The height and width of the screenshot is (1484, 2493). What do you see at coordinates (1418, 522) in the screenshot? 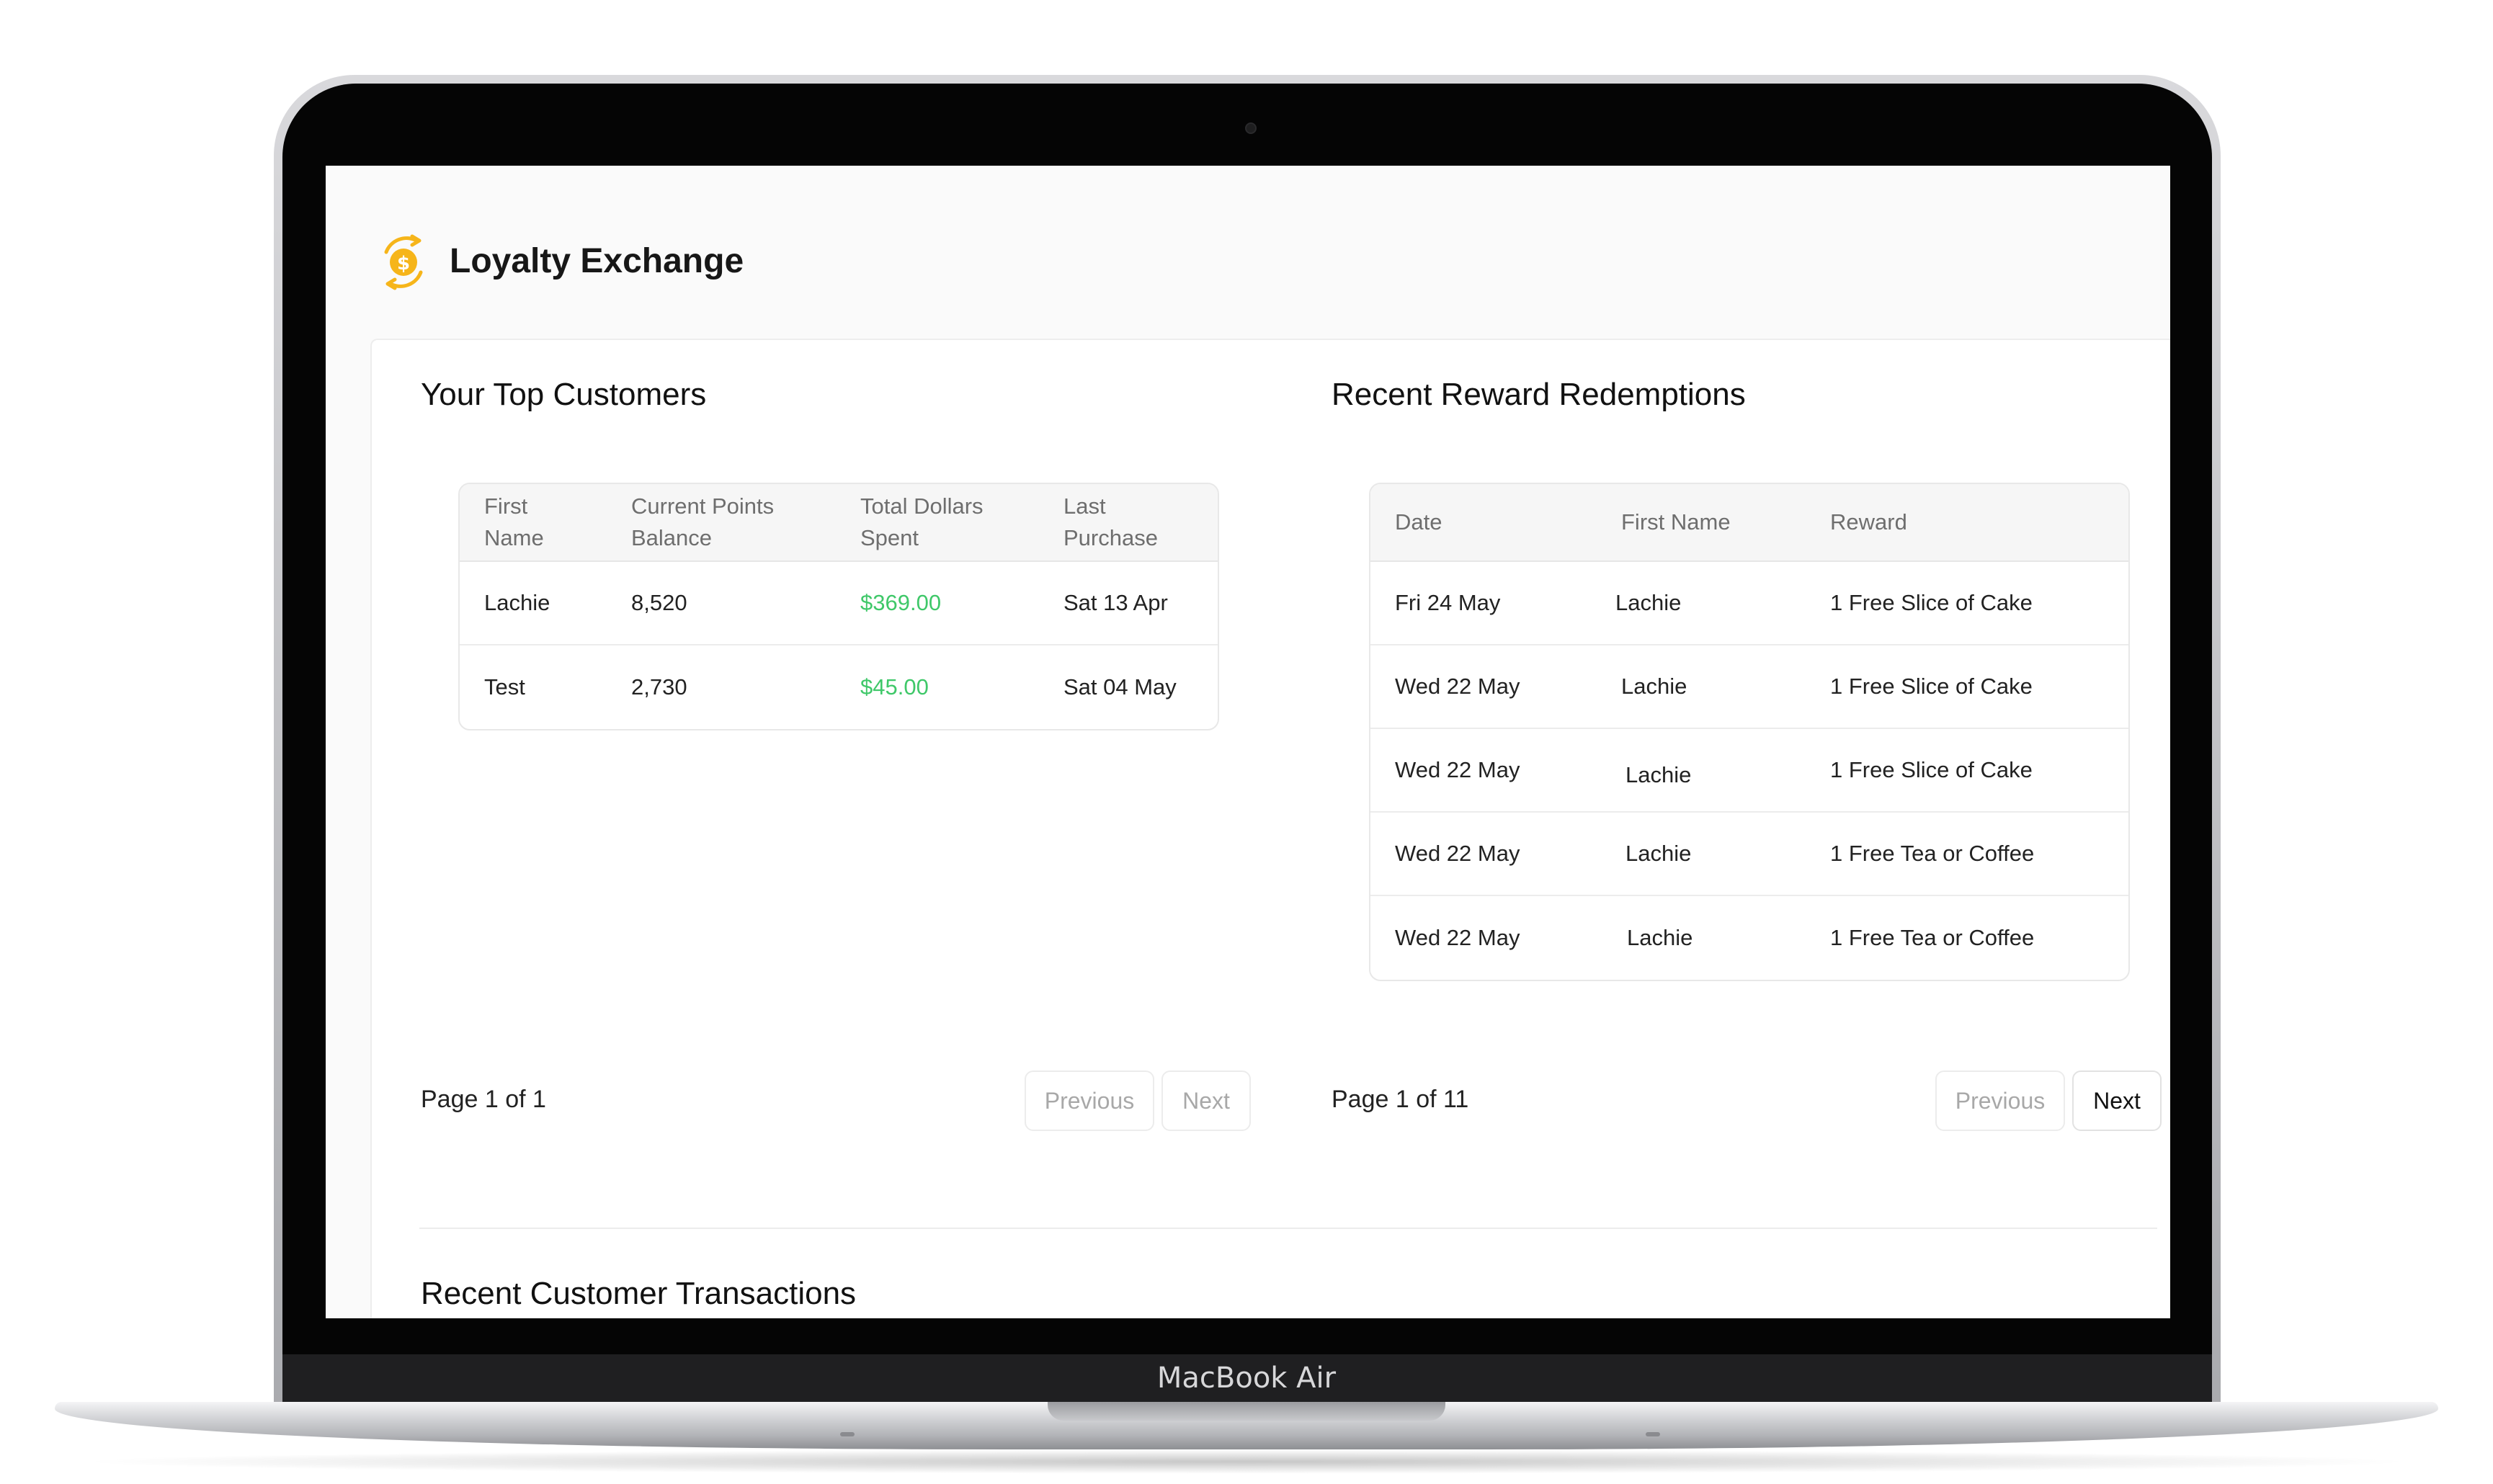
I see `column-header: Date` at bounding box center [1418, 522].